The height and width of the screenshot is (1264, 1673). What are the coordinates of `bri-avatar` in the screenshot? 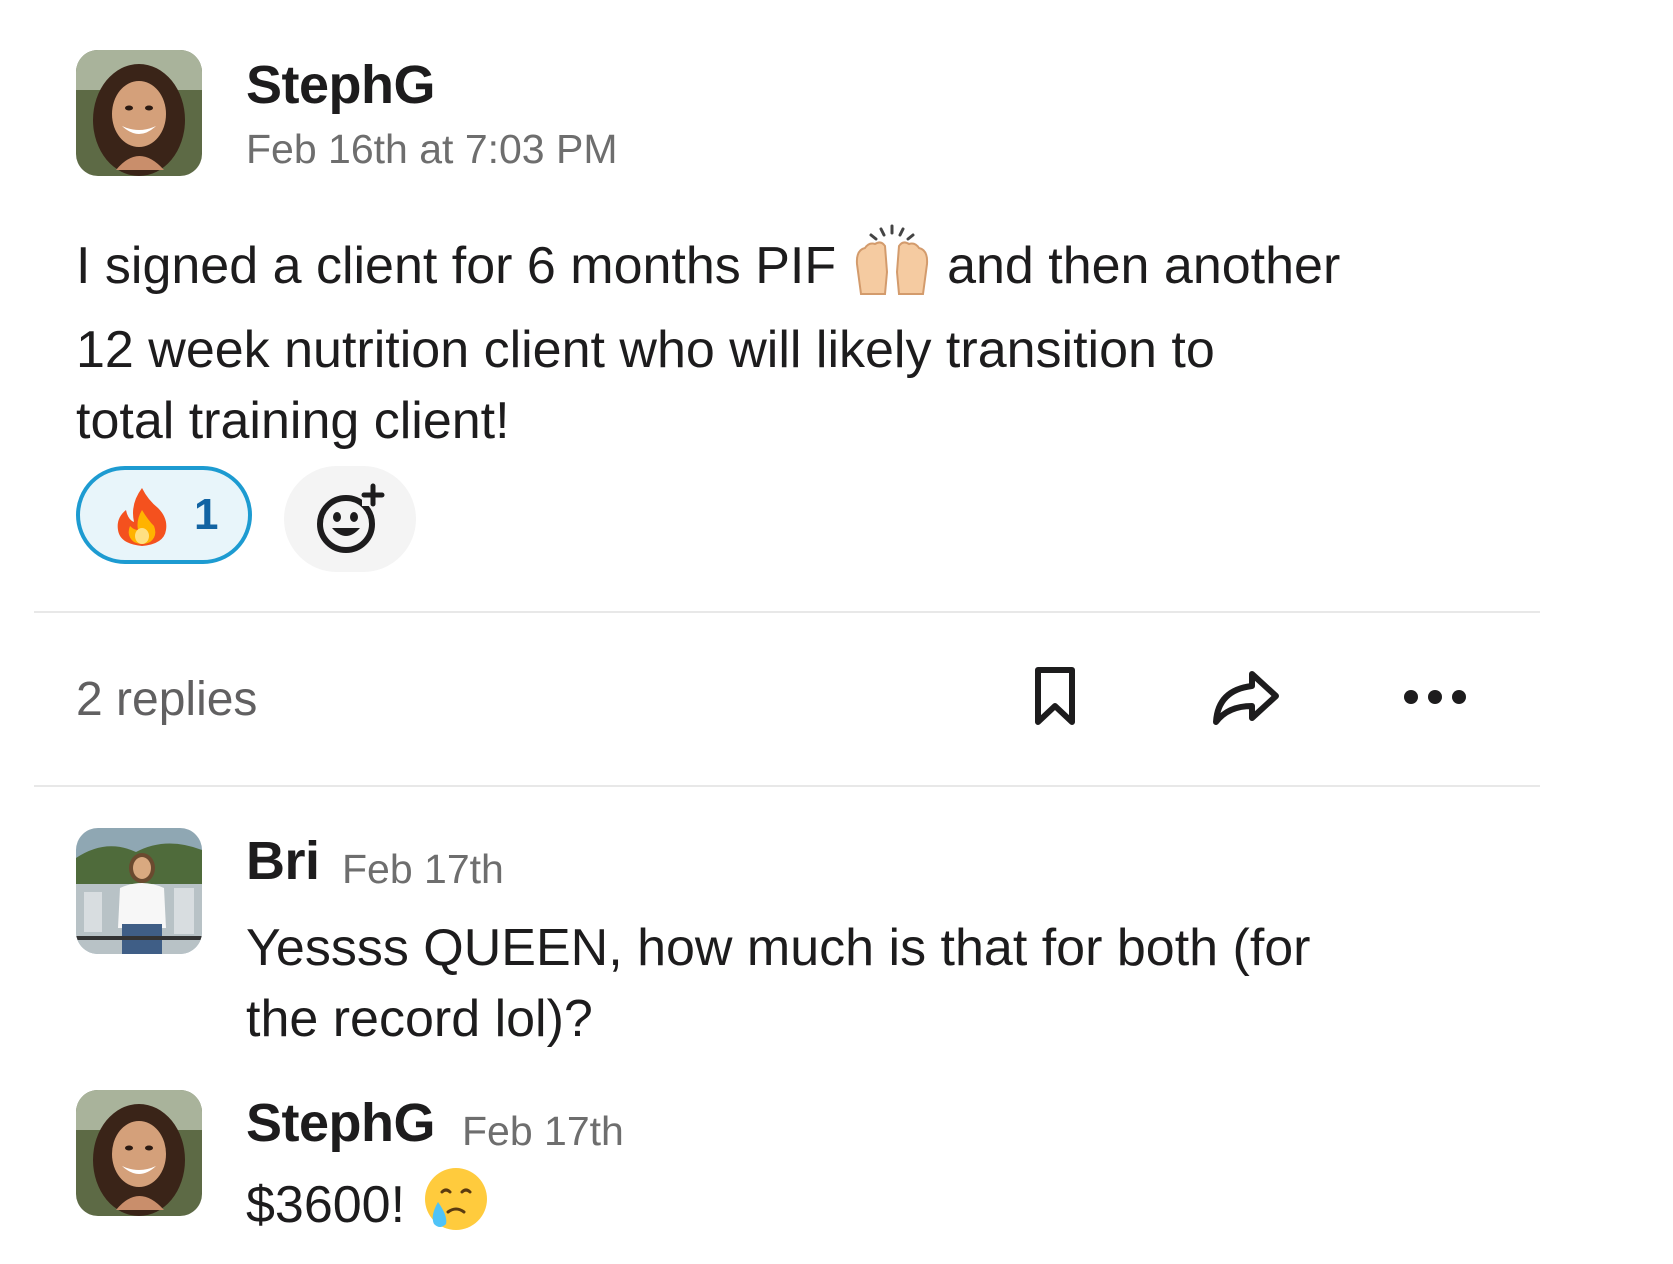 It's located at (139, 891).